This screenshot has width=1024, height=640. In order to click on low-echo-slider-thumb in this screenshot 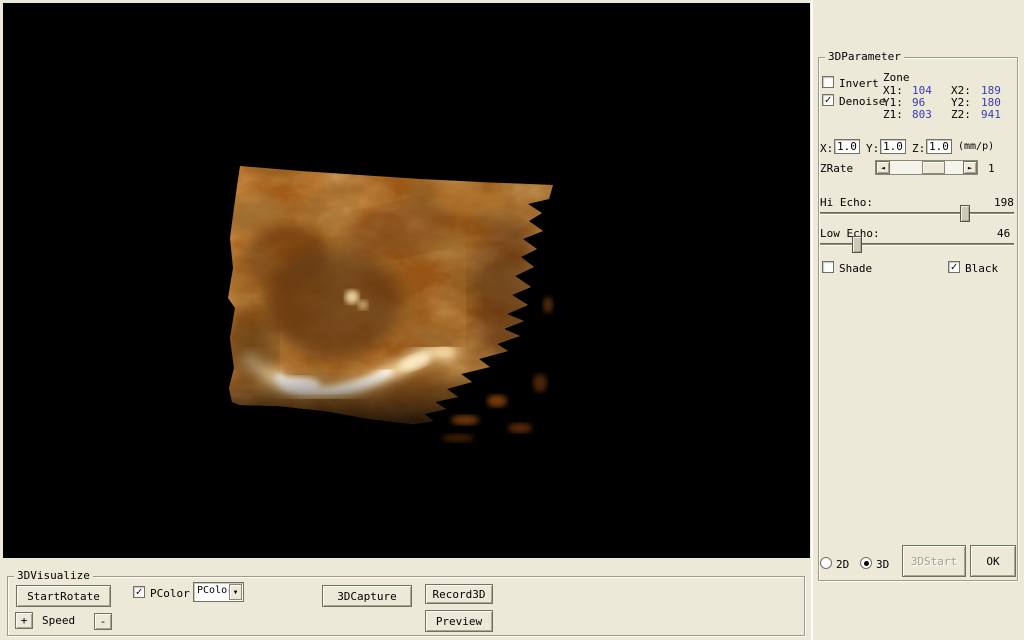, I will do `click(857, 244)`.